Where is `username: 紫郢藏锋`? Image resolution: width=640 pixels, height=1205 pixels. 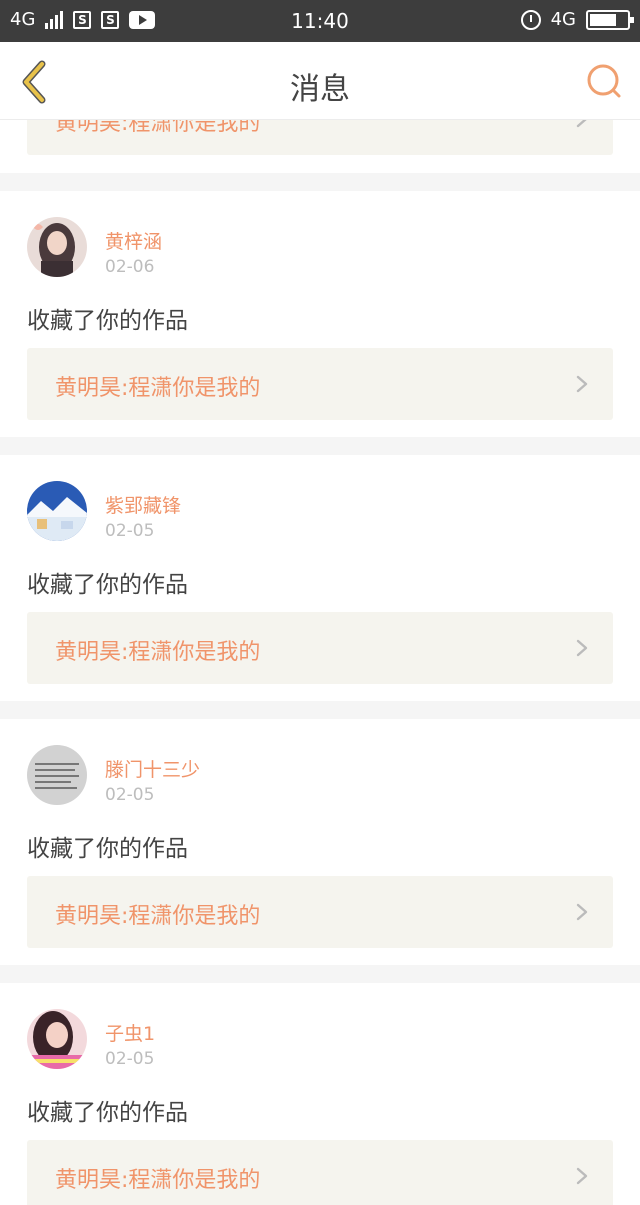
username: 紫郢藏锋 is located at coordinates (143, 504).